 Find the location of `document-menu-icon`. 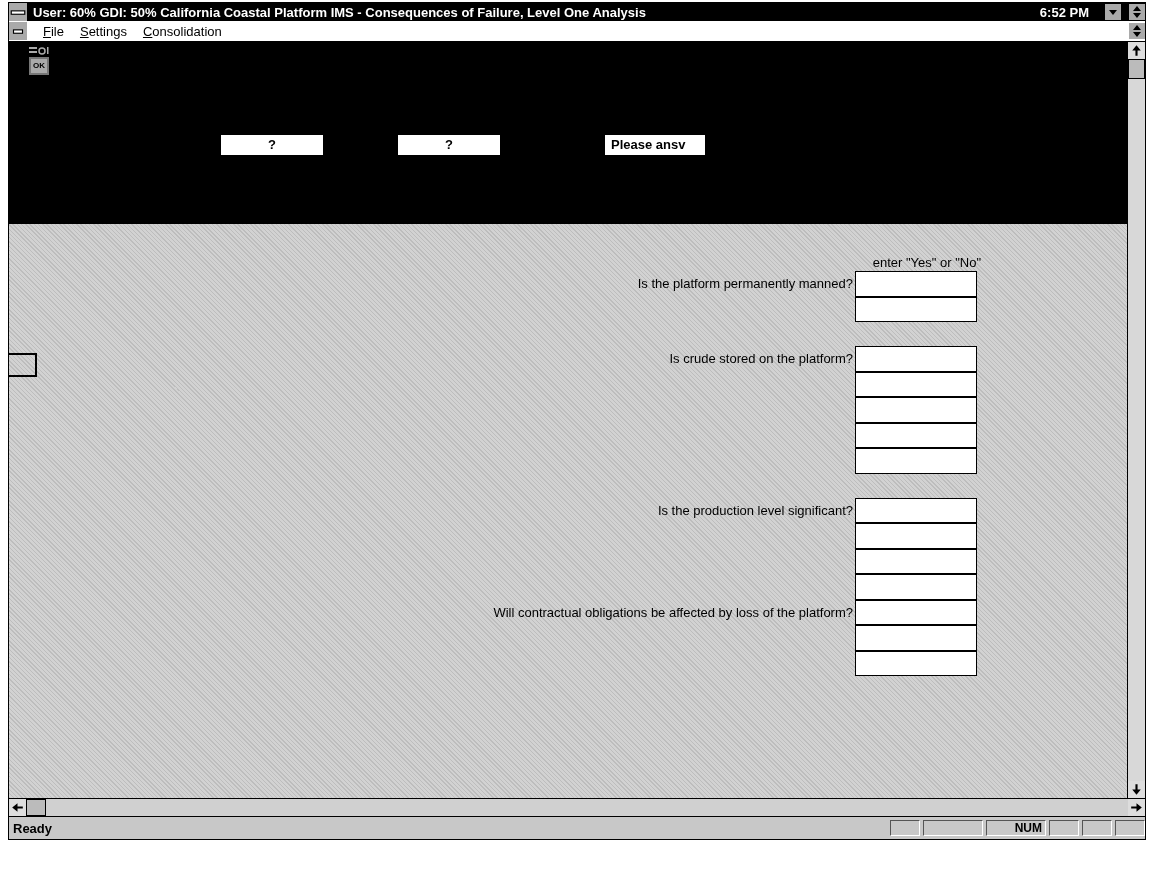

document-menu-icon is located at coordinates (18, 31).